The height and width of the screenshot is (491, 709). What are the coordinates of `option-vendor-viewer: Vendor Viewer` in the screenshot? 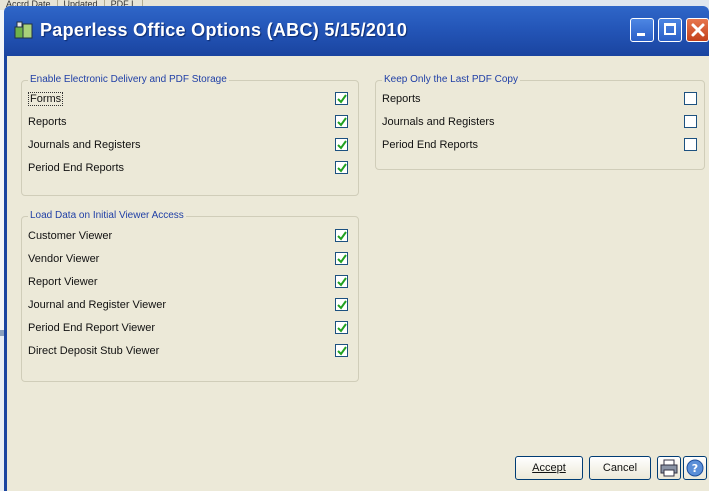 It's located at (63, 259).